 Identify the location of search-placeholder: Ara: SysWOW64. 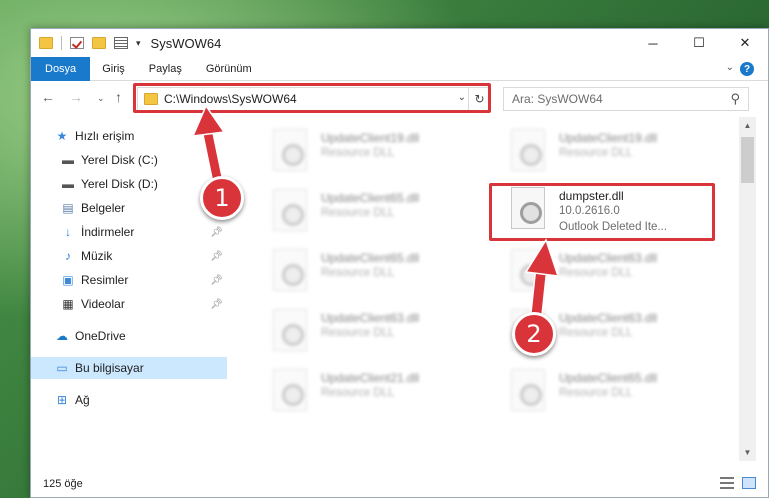
(557, 99).